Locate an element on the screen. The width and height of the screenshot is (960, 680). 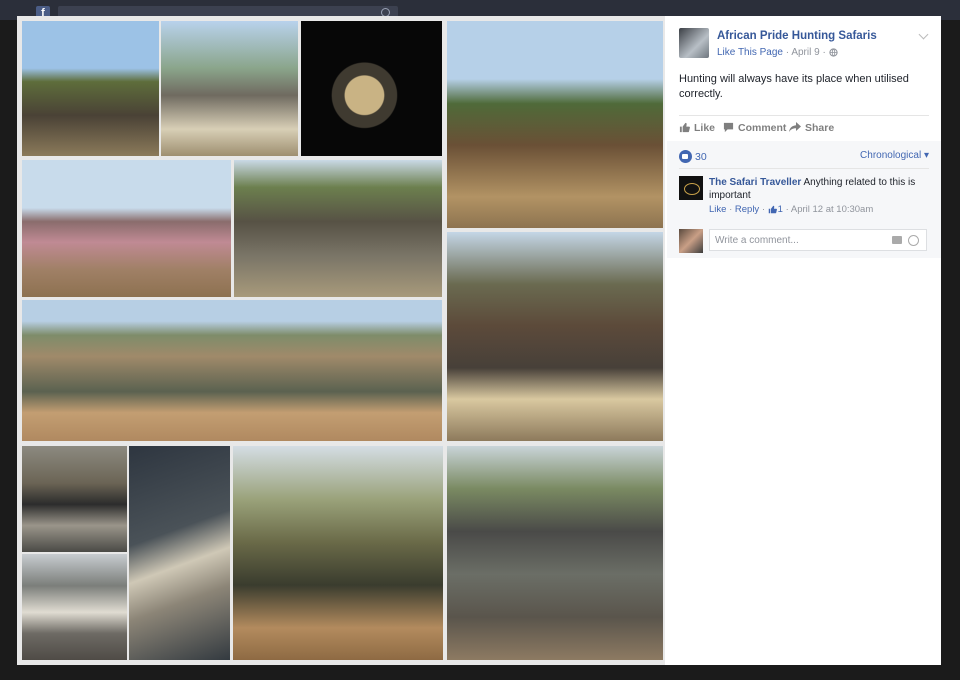
comment-author-link: The Safari Traveller is located at coordinates (755, 182).